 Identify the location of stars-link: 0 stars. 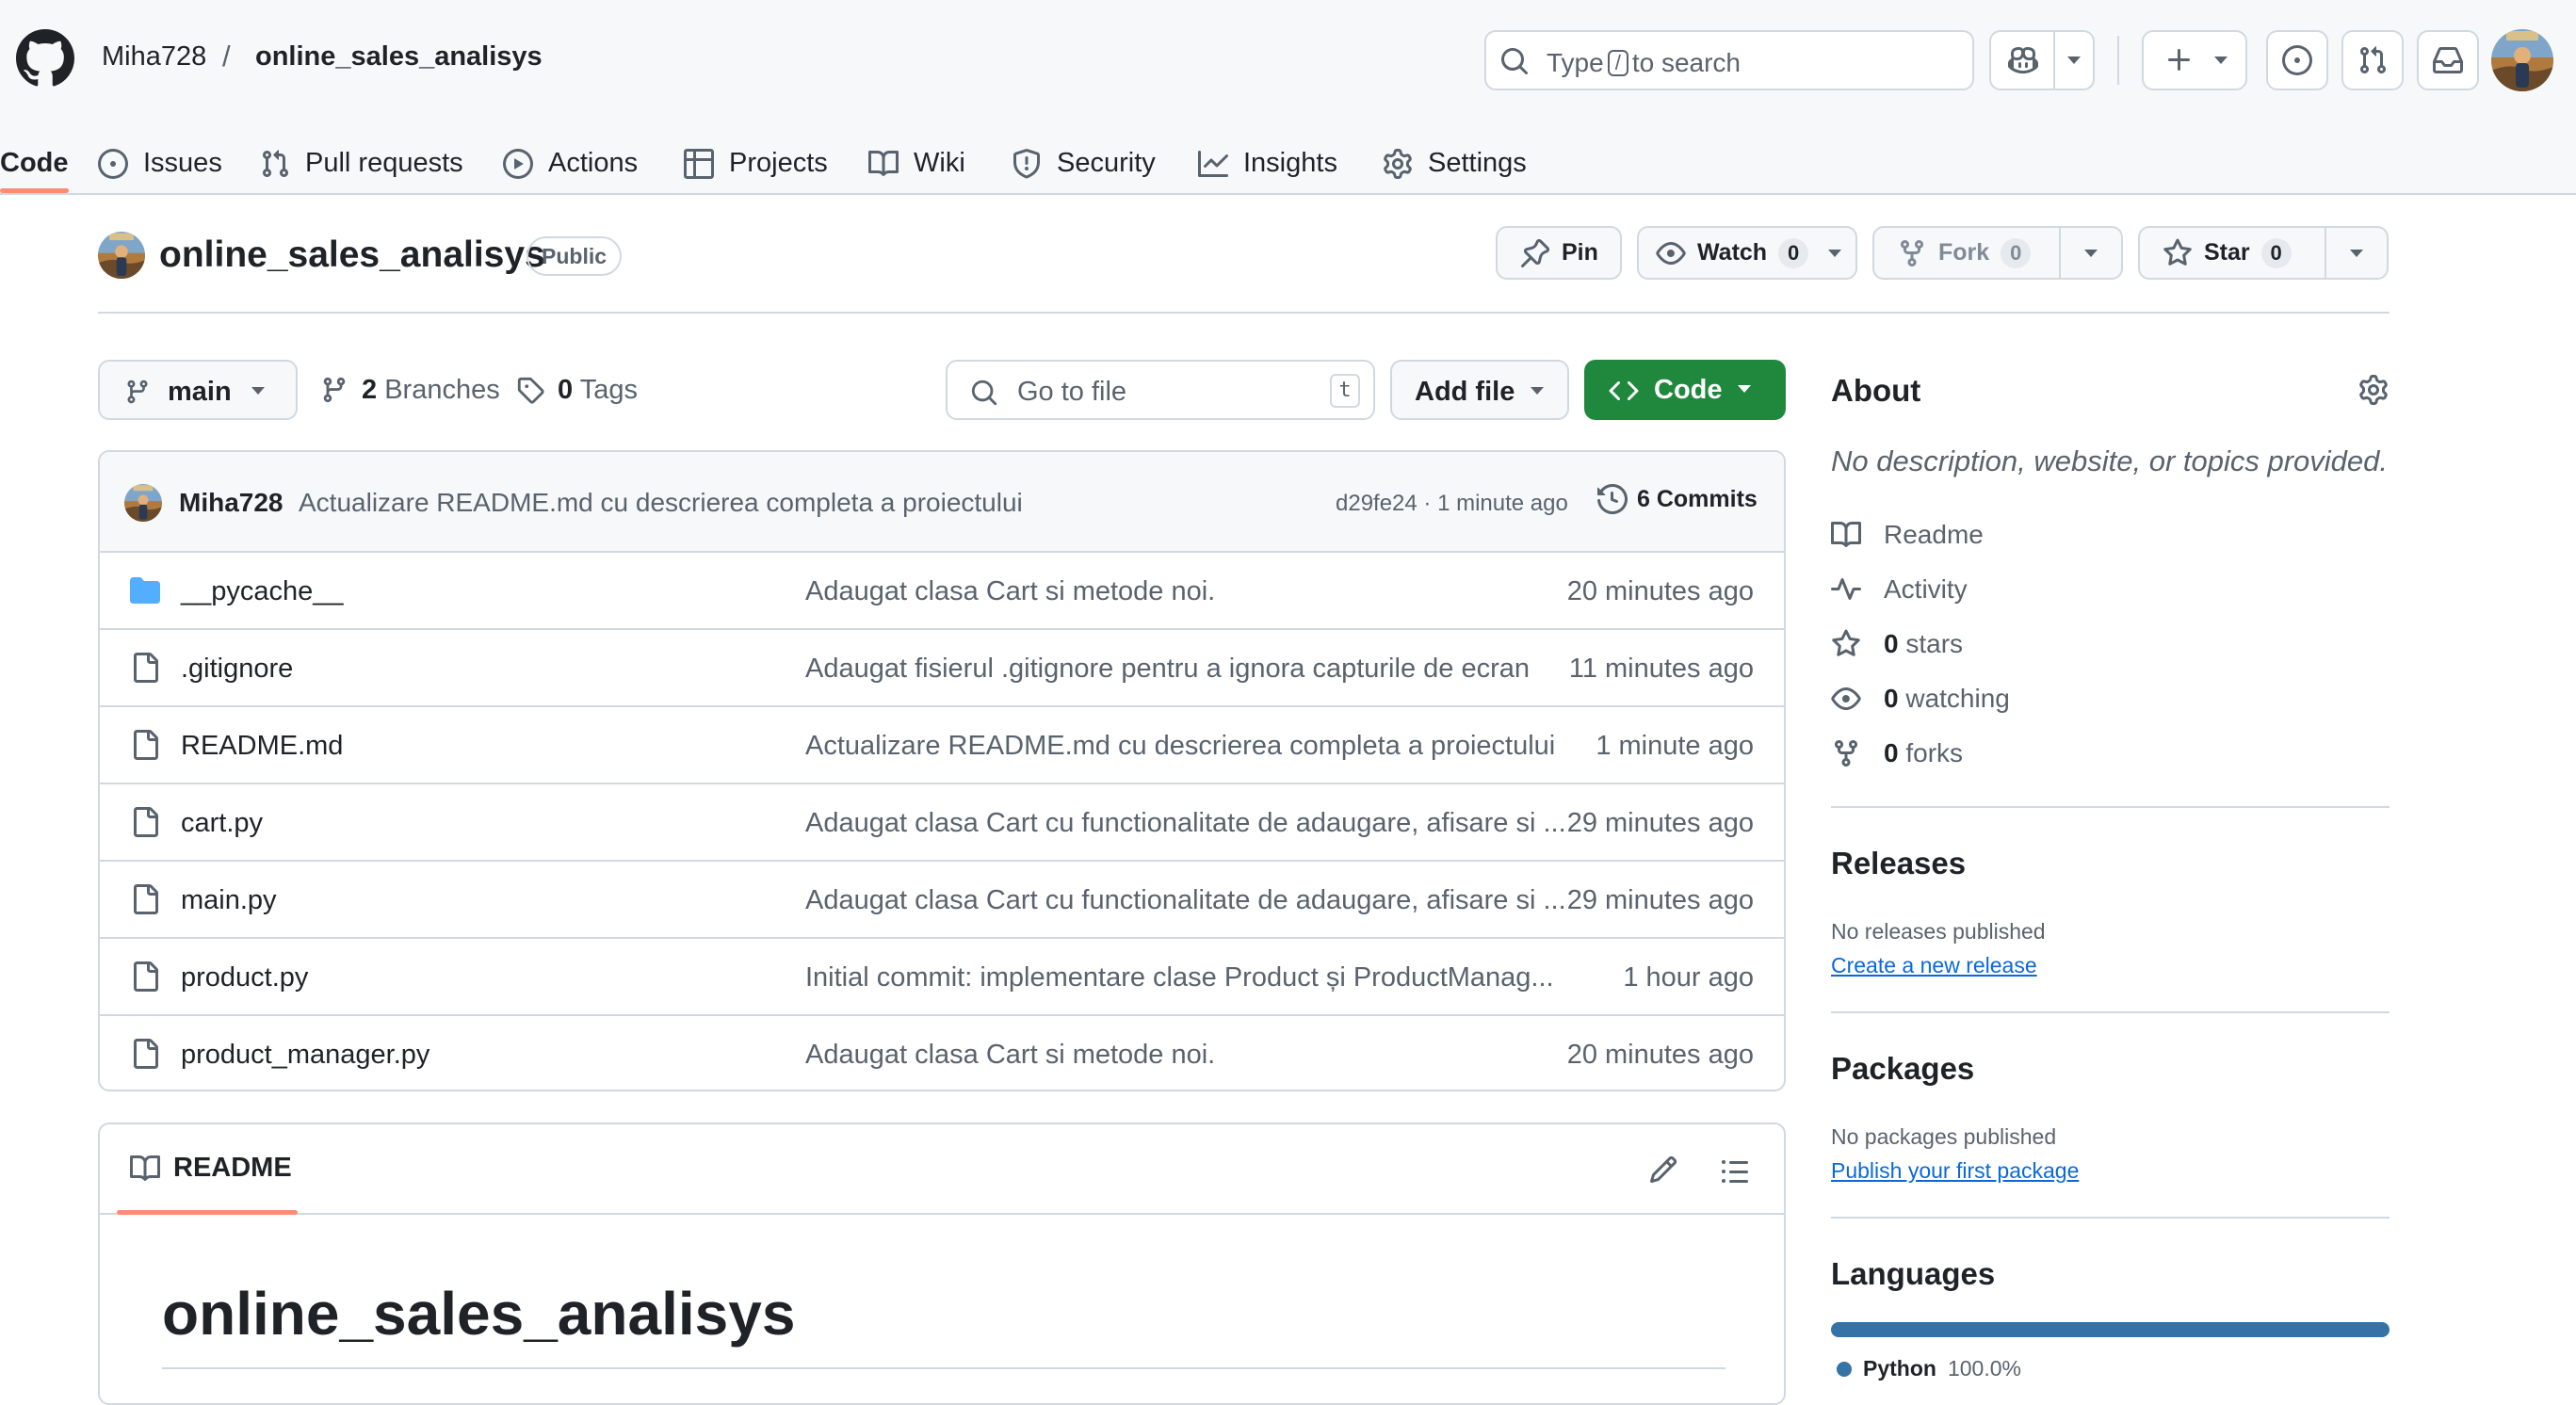
(1897, 644).